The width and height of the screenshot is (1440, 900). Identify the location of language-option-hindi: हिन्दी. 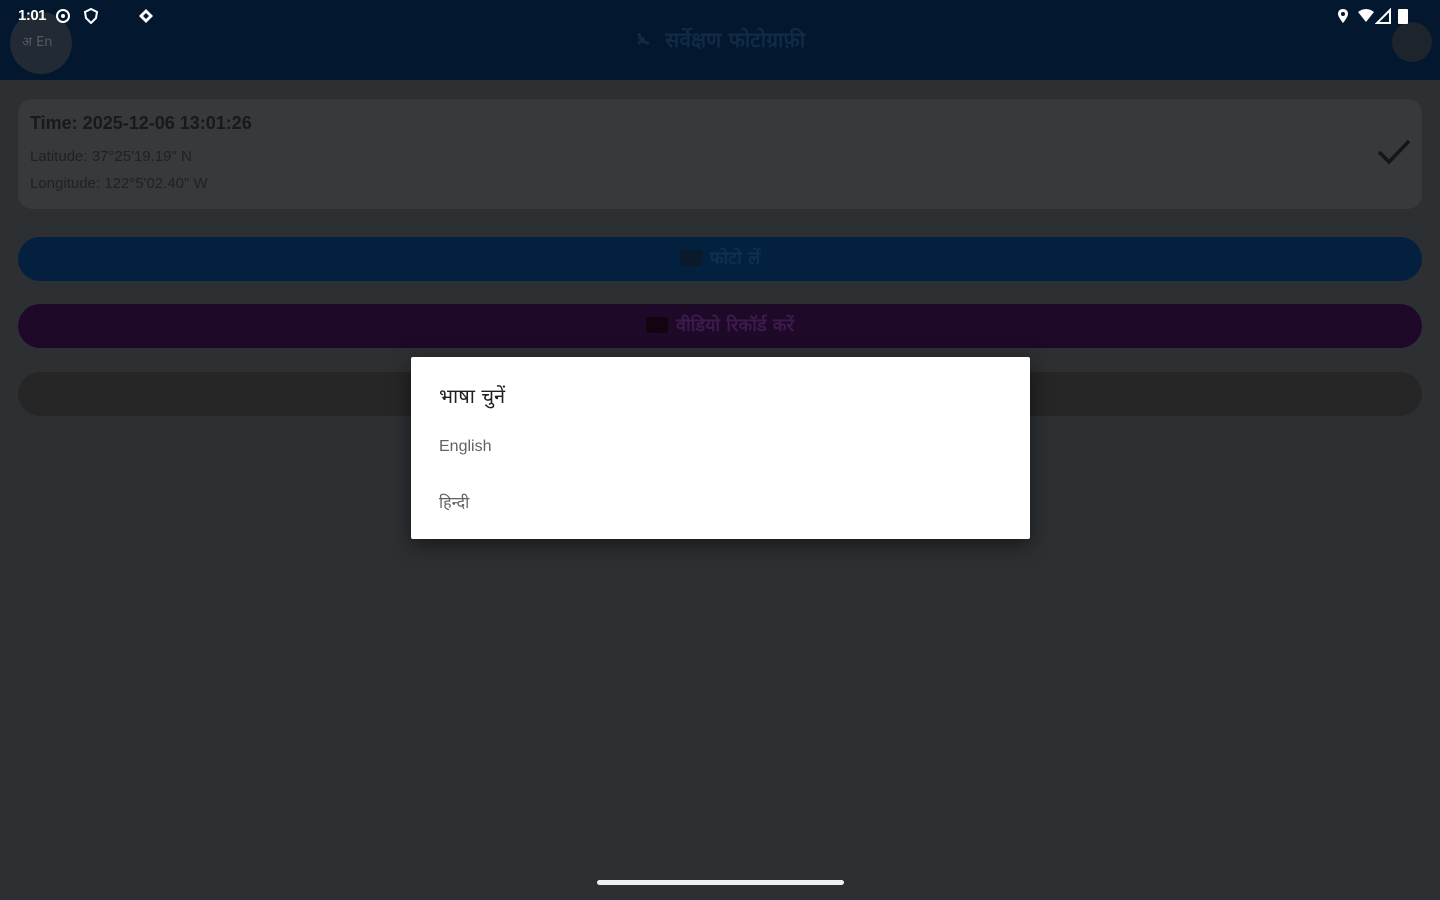
(720, 502).